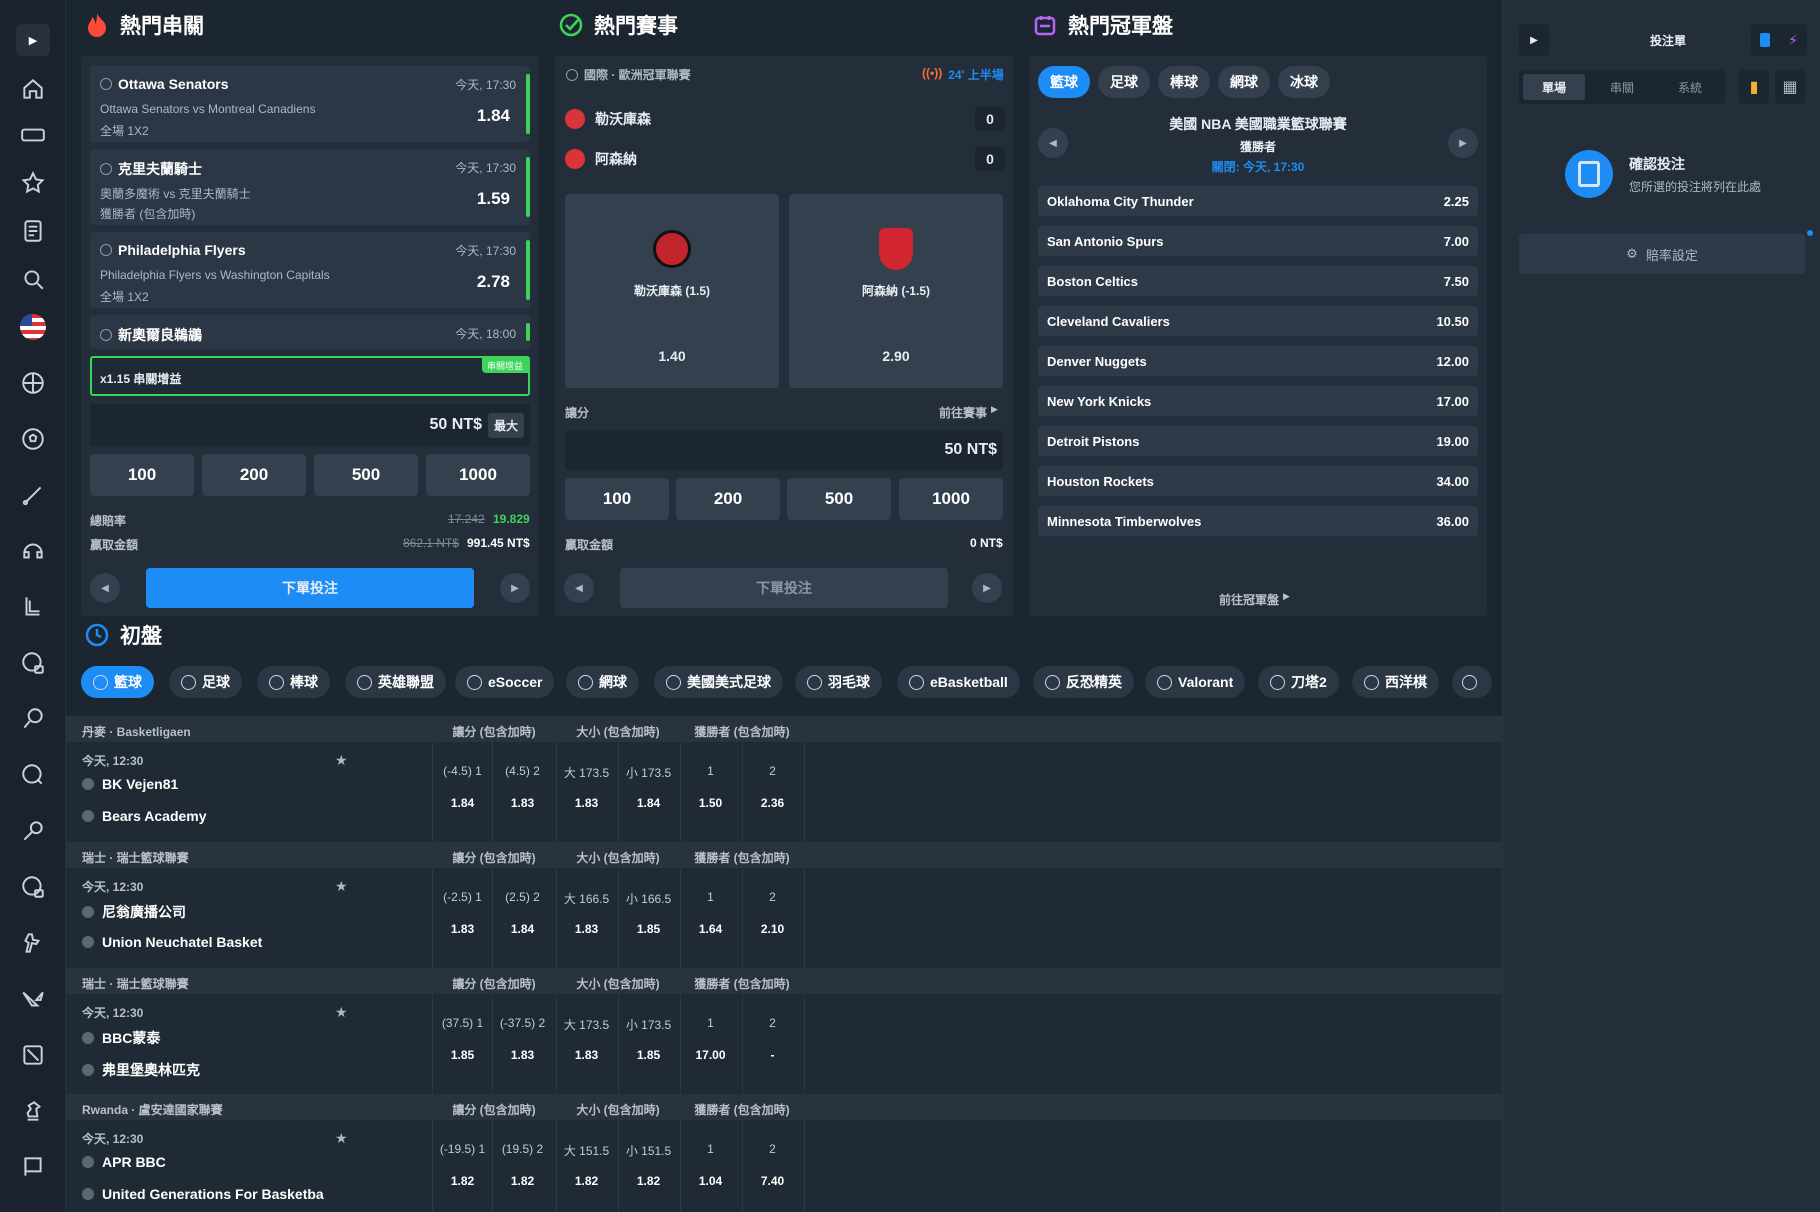 Image resolution: width=1820 pixels, height=1212 pixels. What do you see at coordinates (395, 682) in the screenshot?
I see `sport-tab: 英雄聯盟` at bounding box center [395, 682].